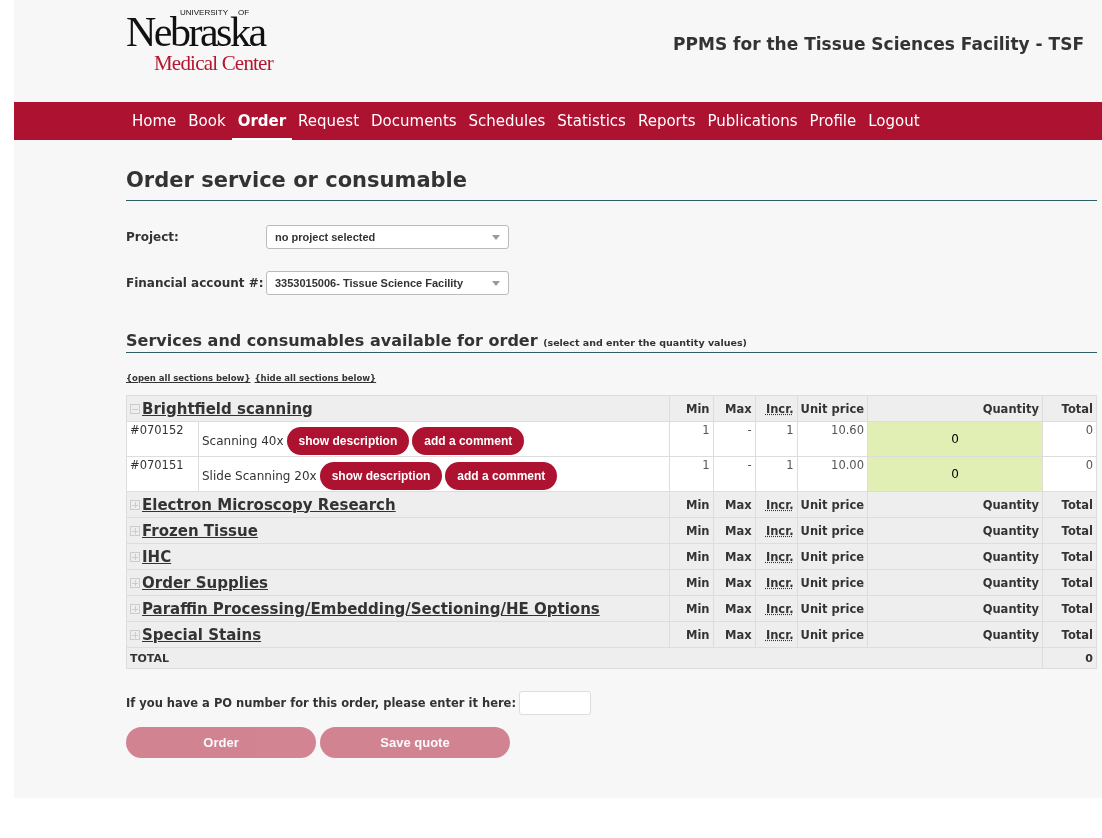 The image size is (1102, 838). I want to click on nav-link: Home, so click(154, 121).